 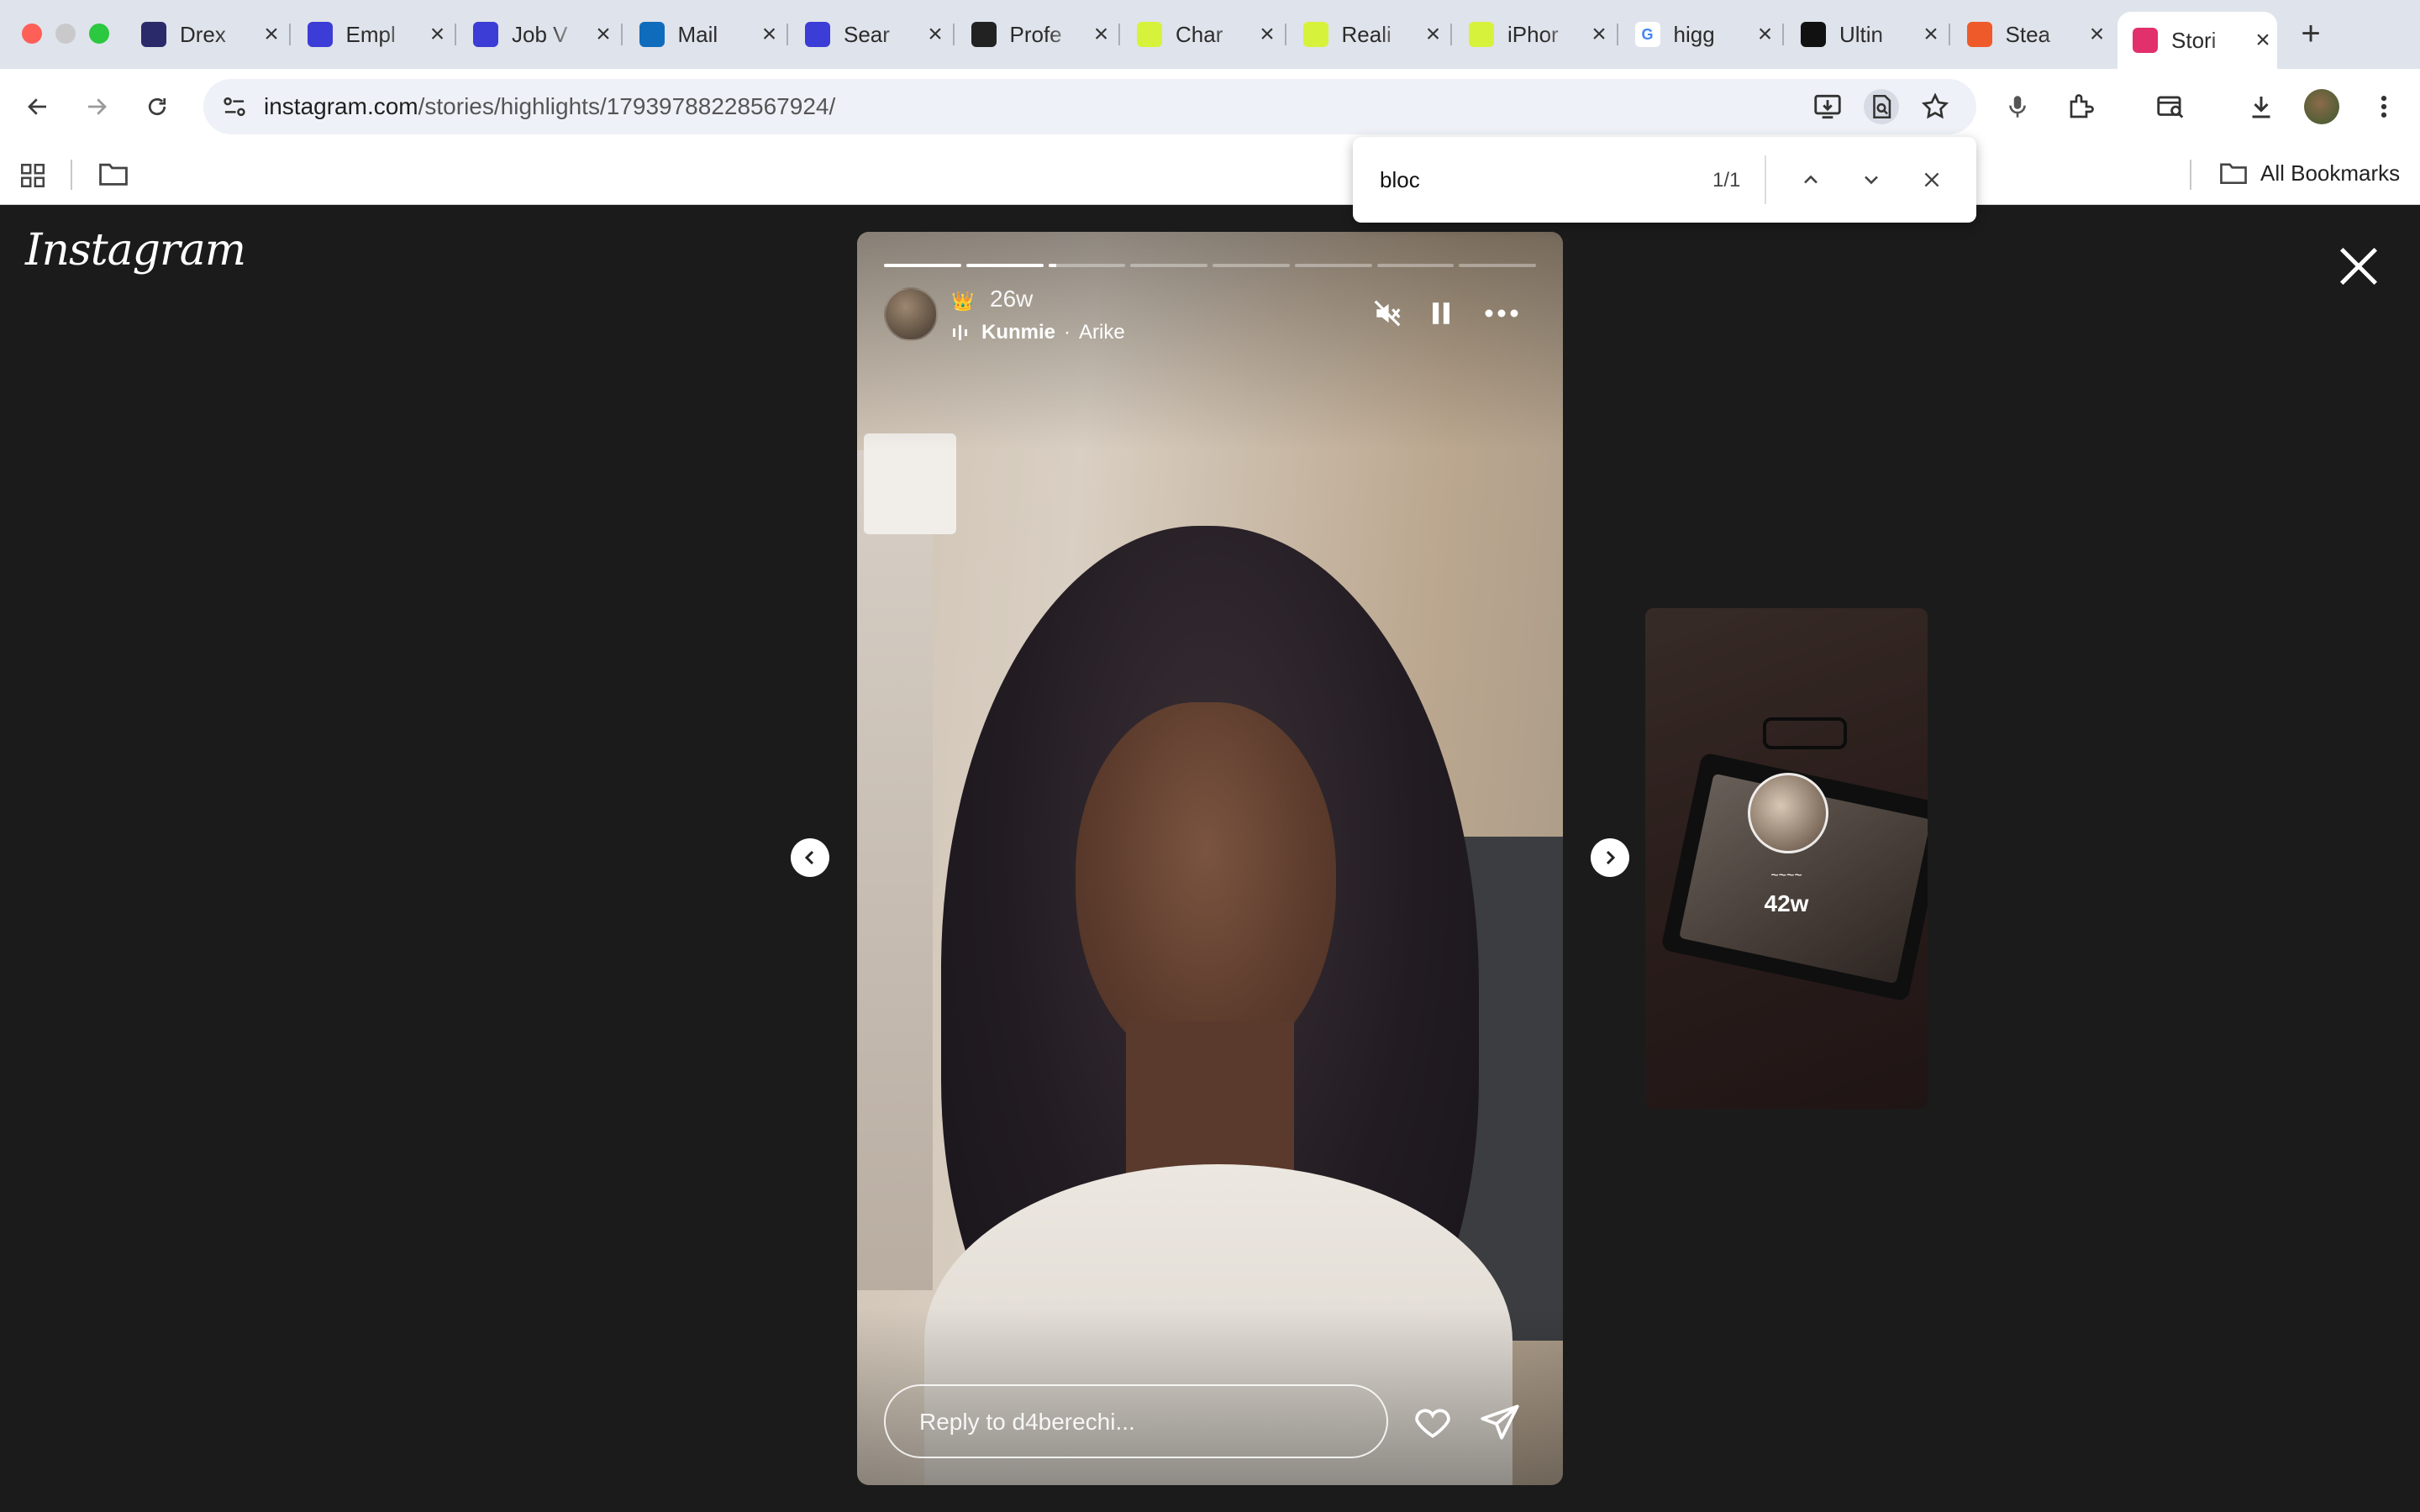 What do you see at coordinates (2311, 34) in the screenshot?
I see `new-tab-button: +` at bounding box center [2311, 34].